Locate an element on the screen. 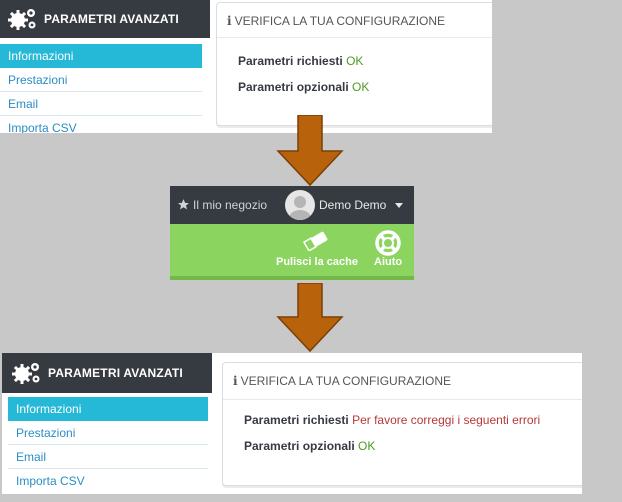  caret-down-icon is located at coordinates (399, 205).